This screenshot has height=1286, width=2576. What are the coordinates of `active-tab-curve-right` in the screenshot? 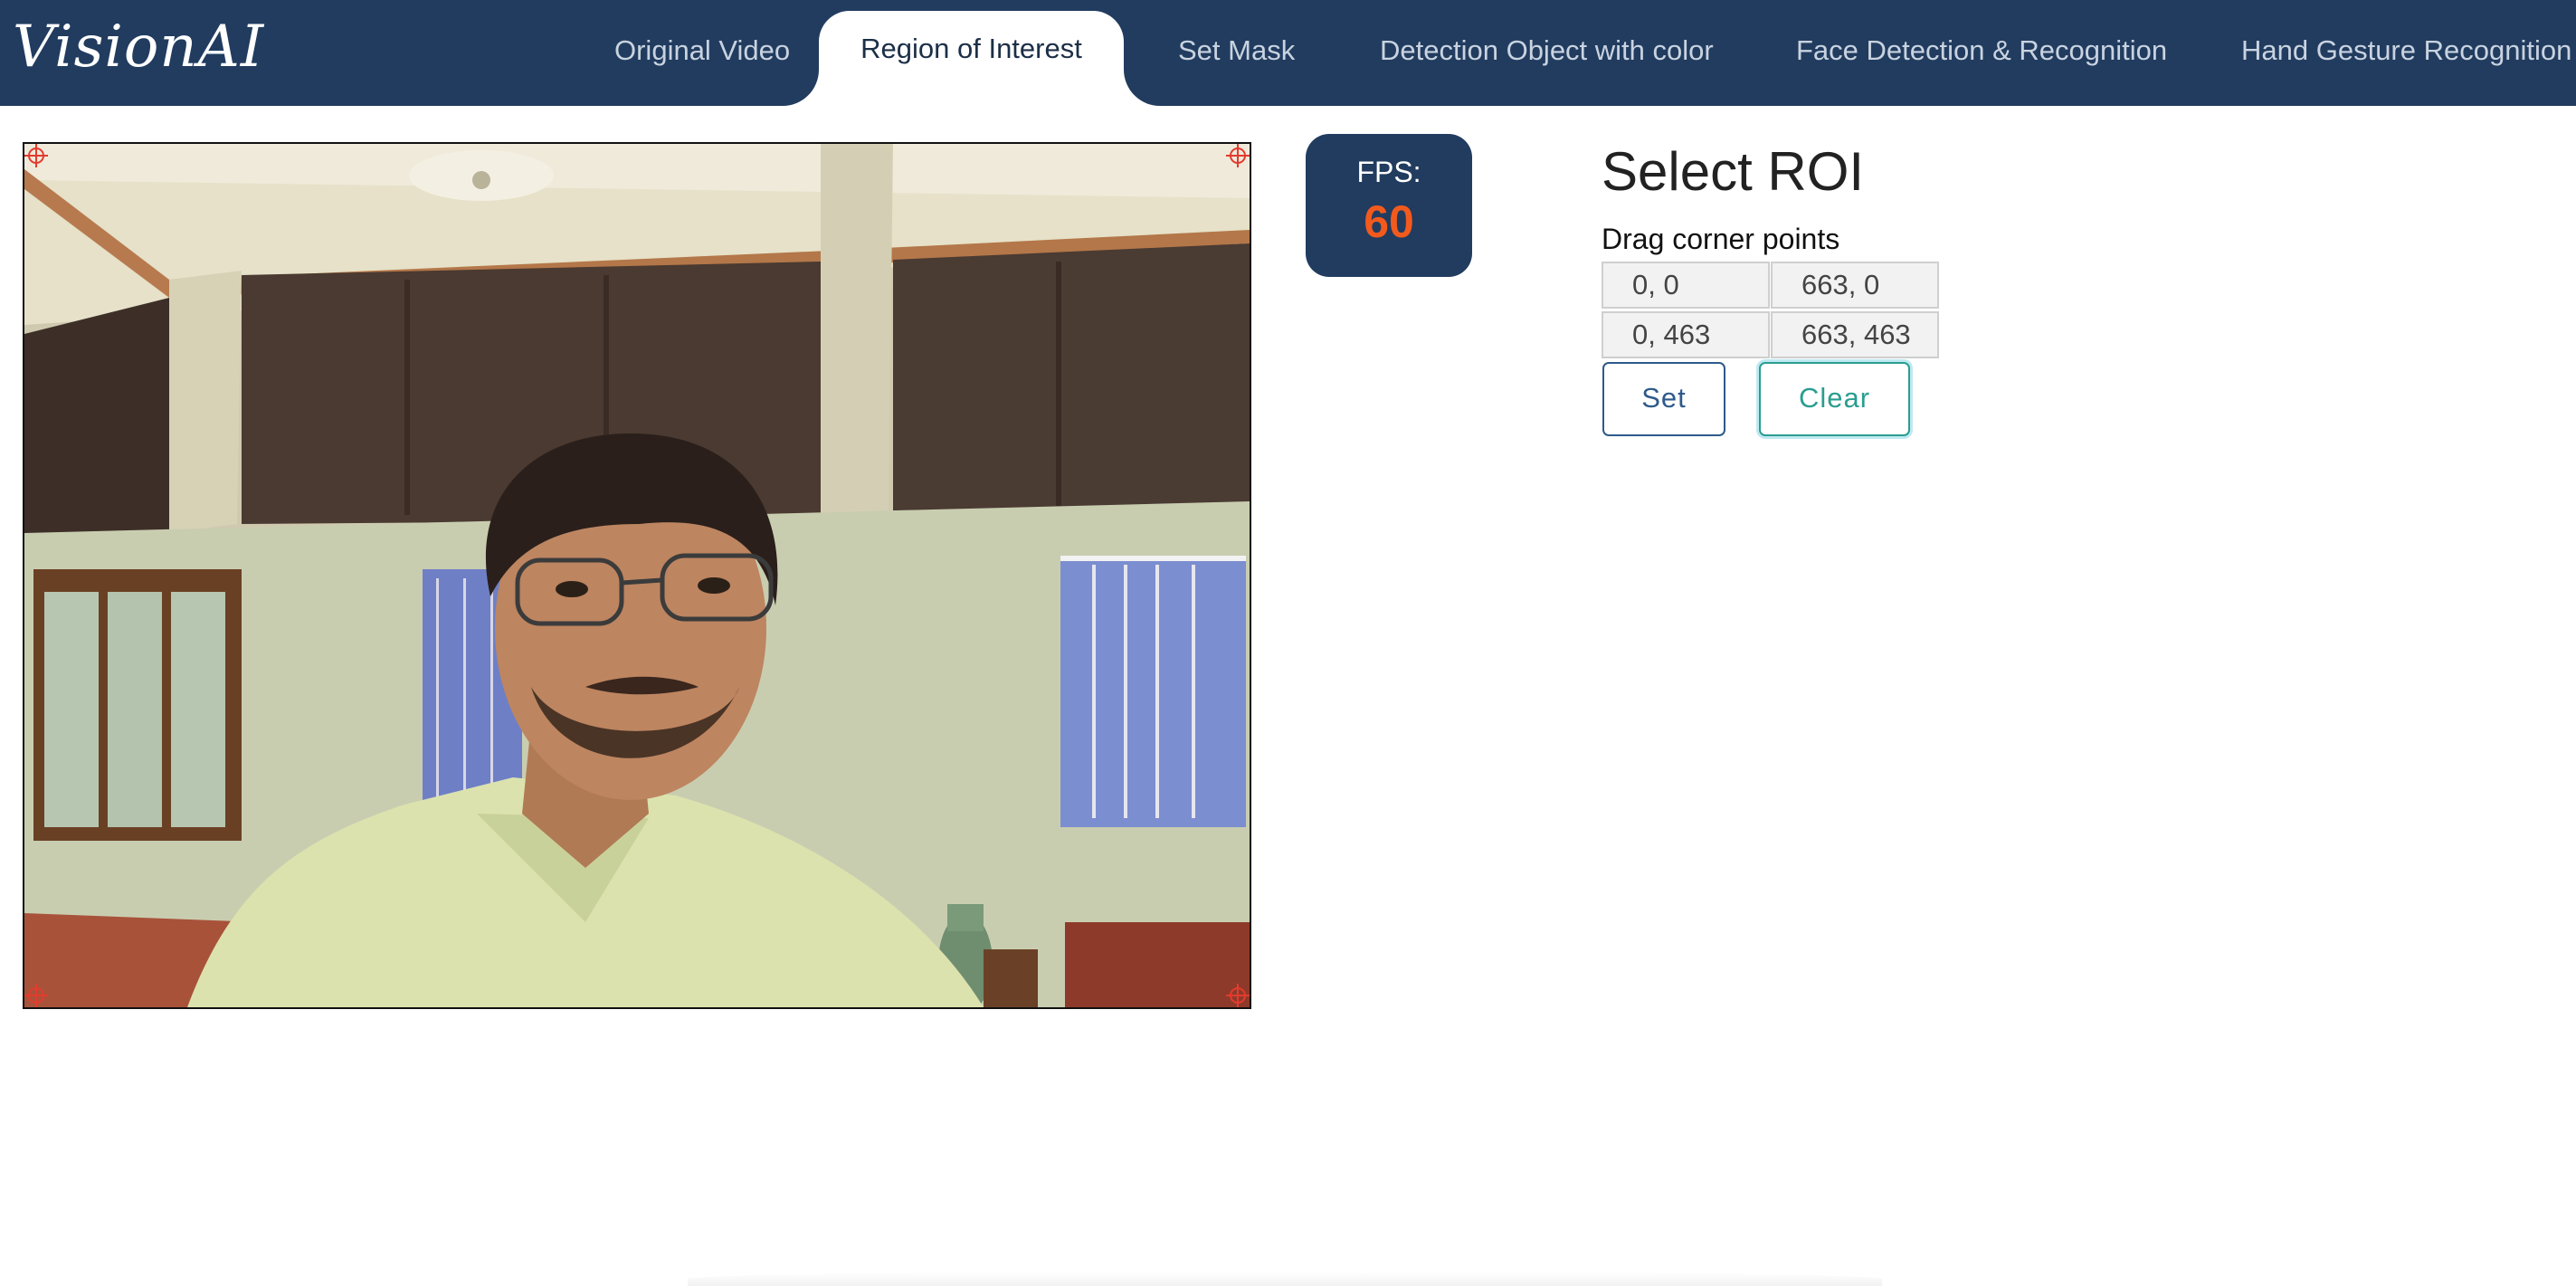 It's located at (1142, 88).